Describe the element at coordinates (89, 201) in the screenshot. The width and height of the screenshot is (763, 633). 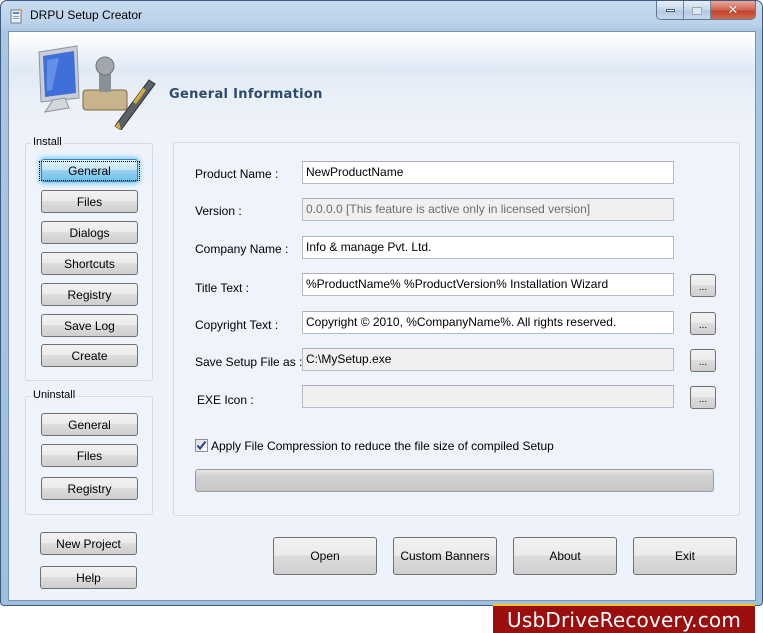
I see `install-files-button: Files` at that location.